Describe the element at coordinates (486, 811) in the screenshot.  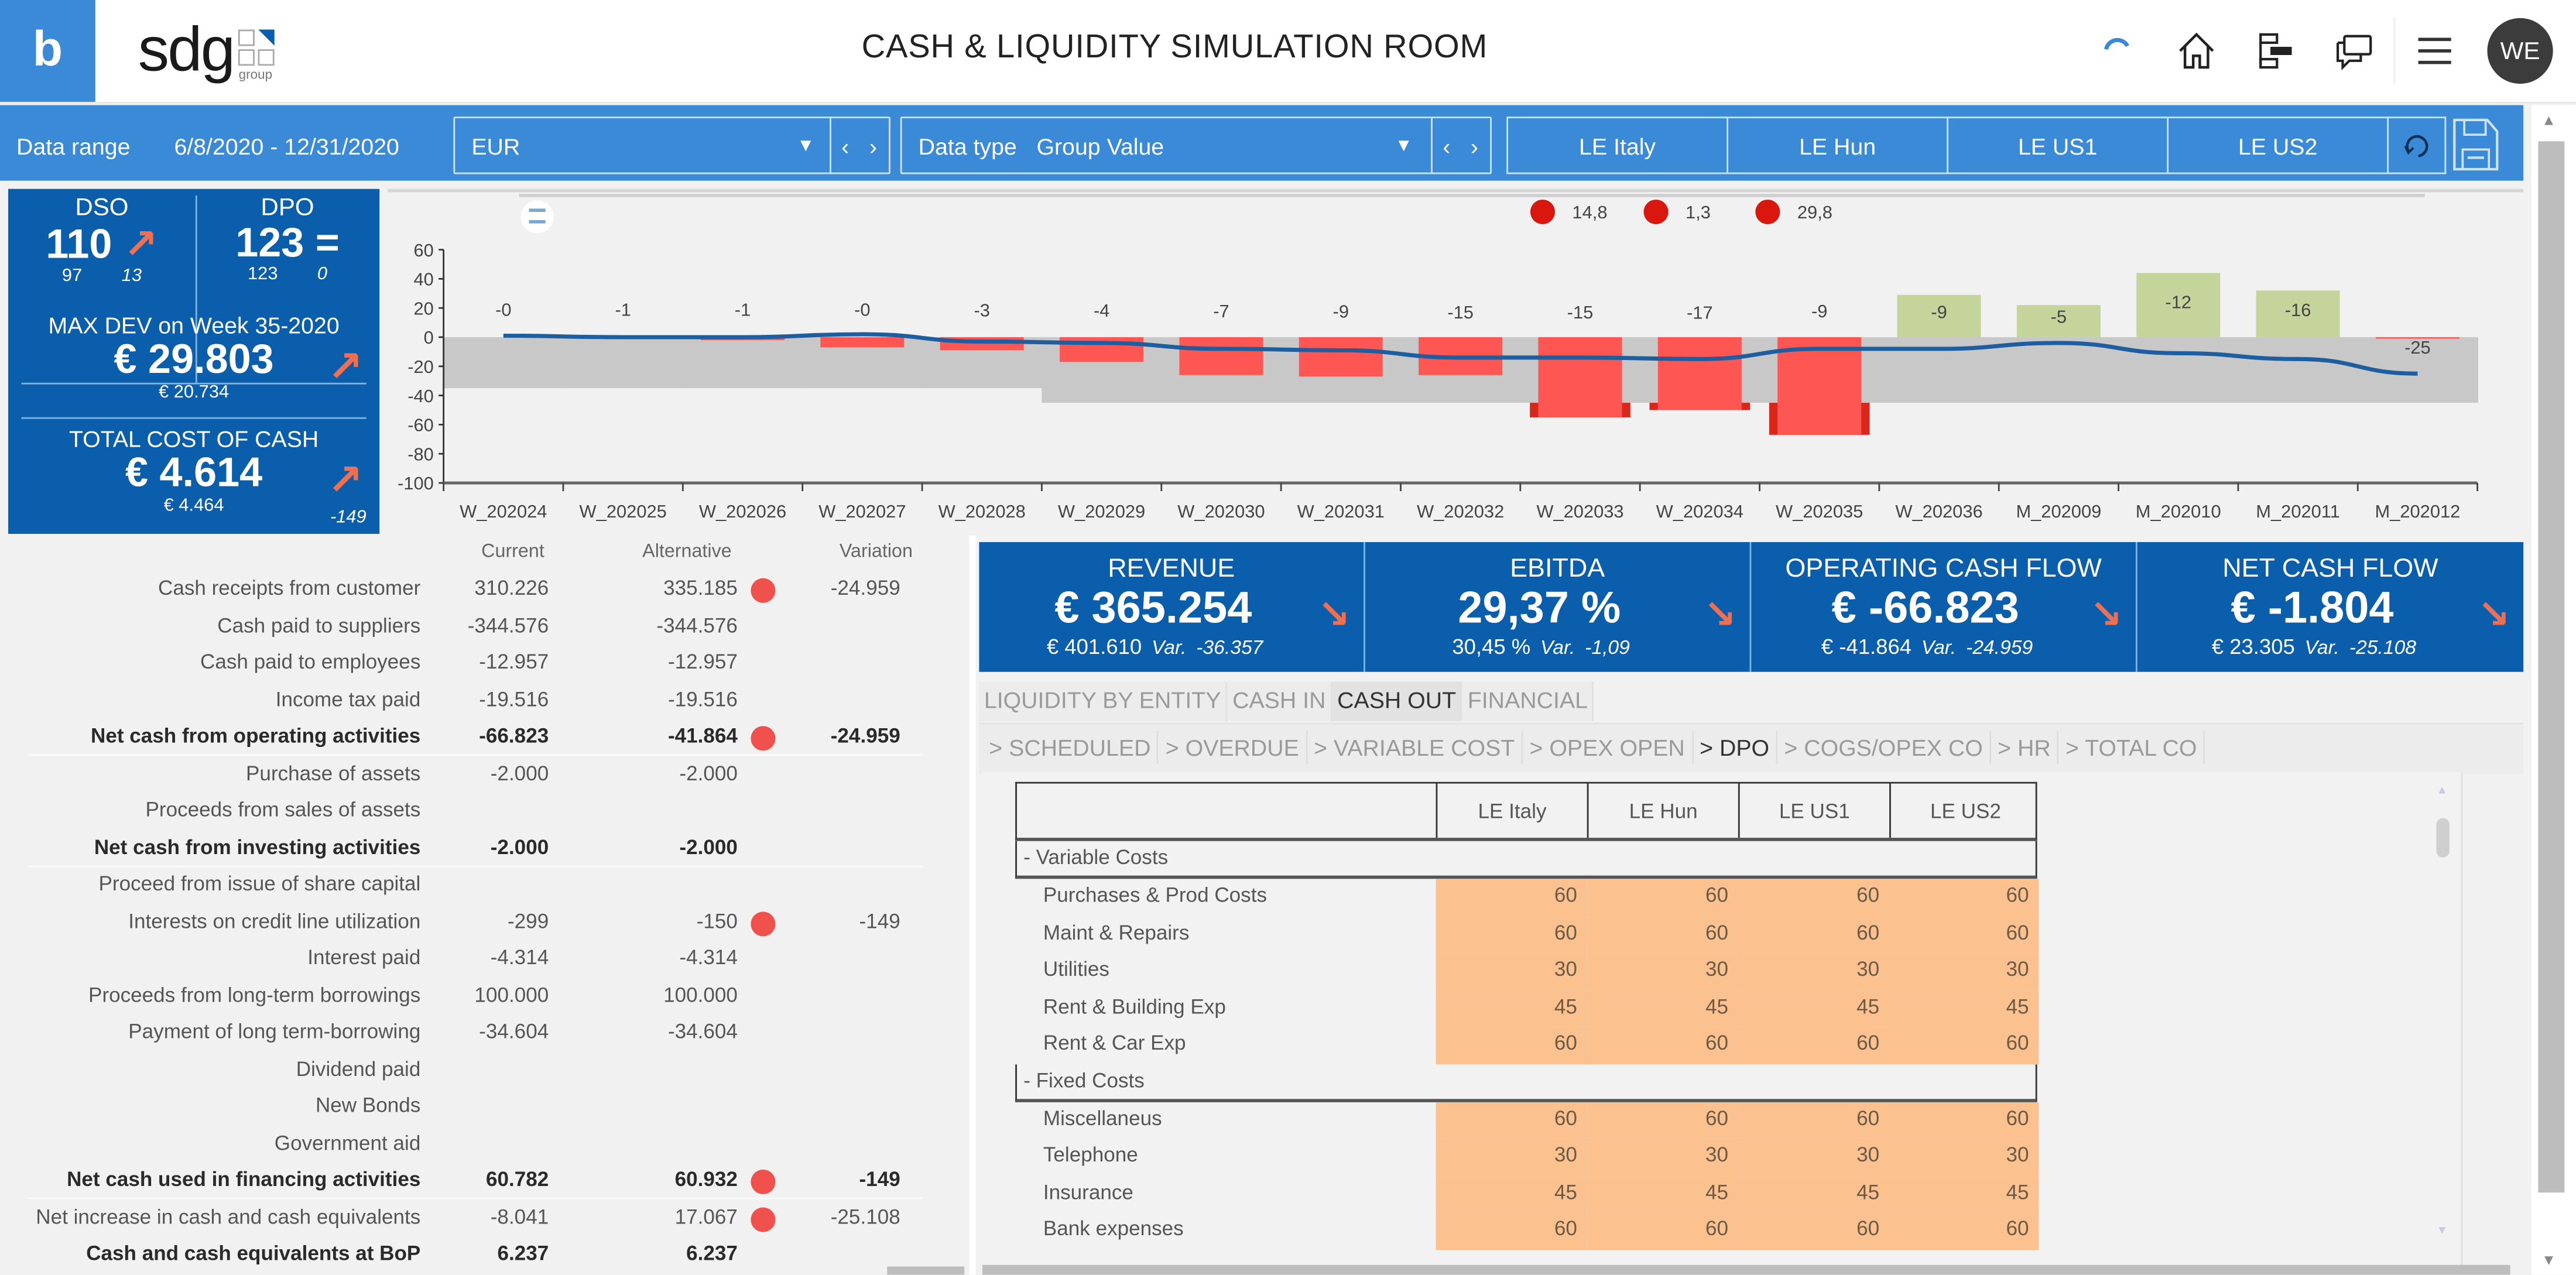
I see `cash-flow-row: Proceeds from sales of assets` at that location.